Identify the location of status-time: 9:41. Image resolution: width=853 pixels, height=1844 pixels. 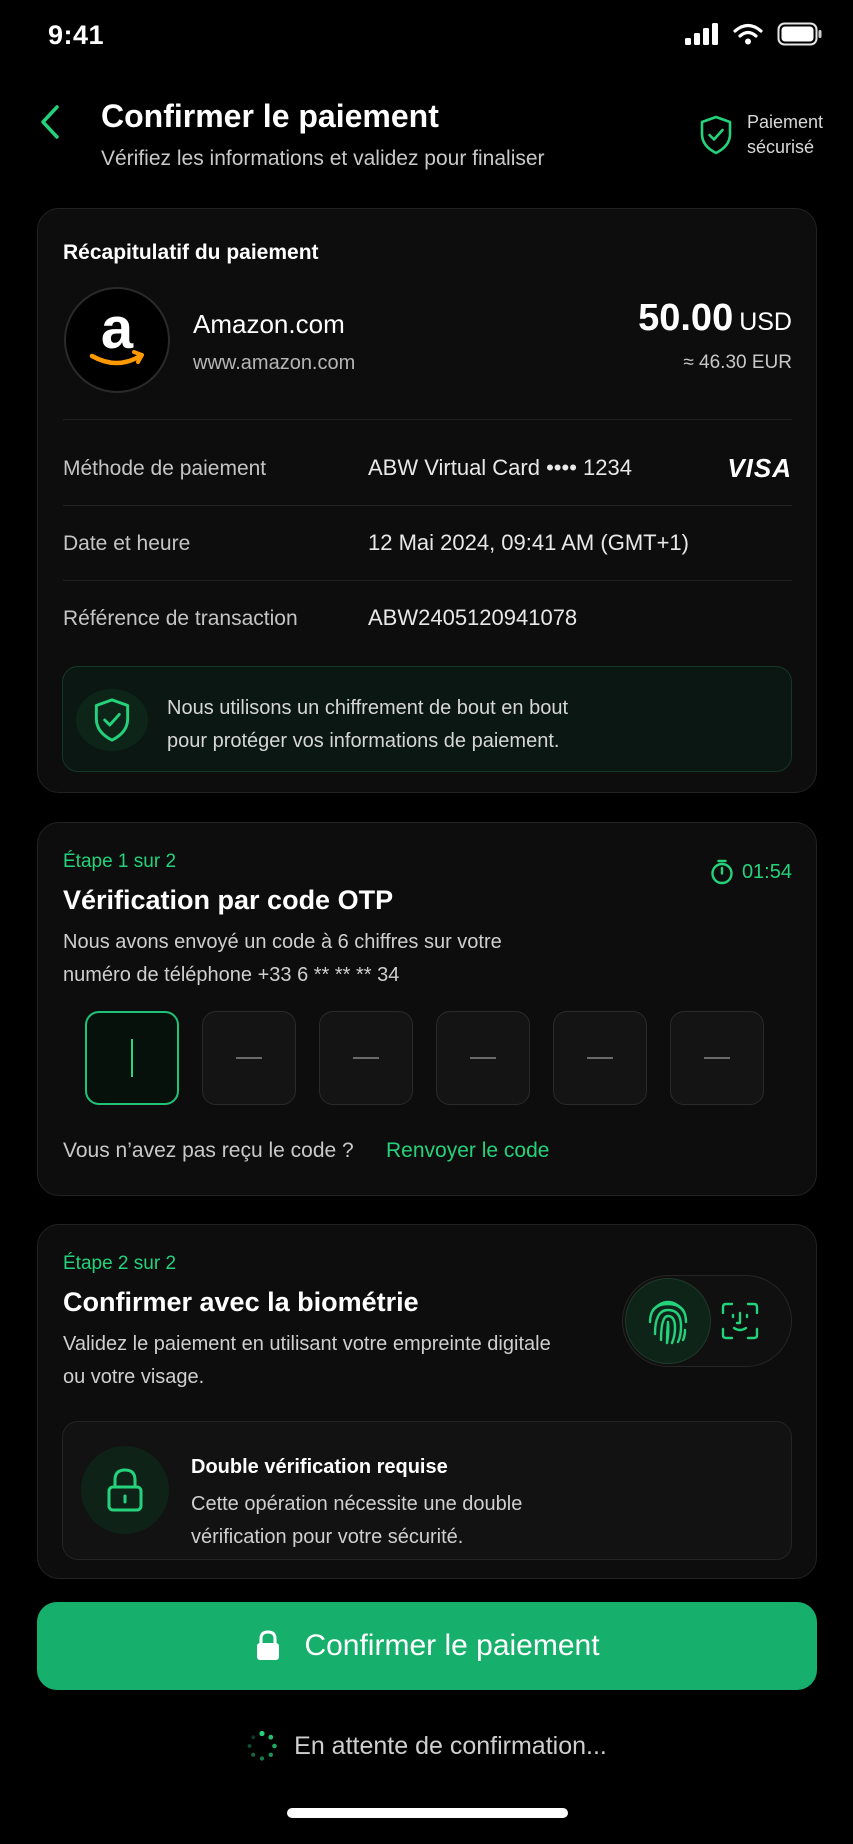
(76, 35).